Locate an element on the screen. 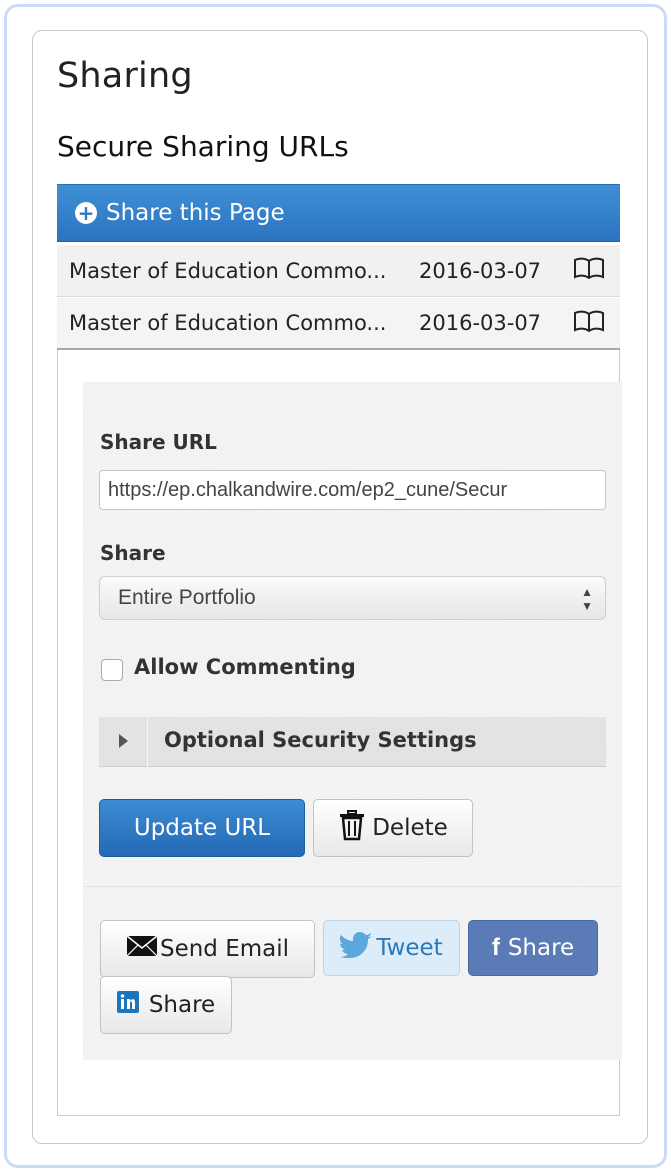  facebook-share-label: Share is located at coordinates (541, 948).